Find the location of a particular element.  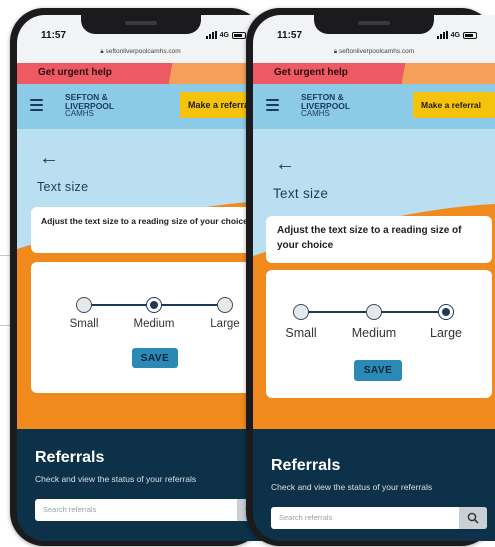

search-icon is located at coordinates (473, 518).